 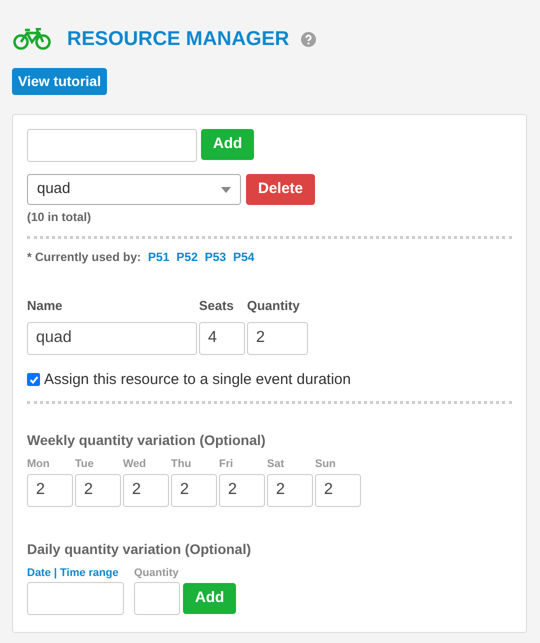 I want to click on new-resource-field, so click(x=112, y=145).